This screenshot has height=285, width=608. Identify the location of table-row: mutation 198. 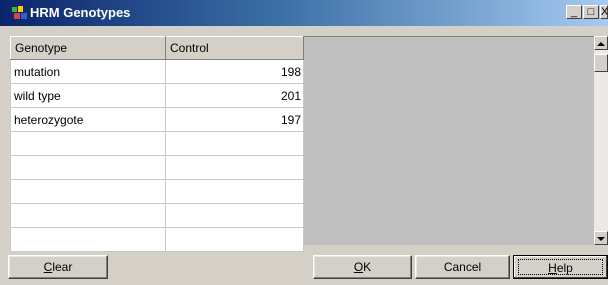
(157, 71).